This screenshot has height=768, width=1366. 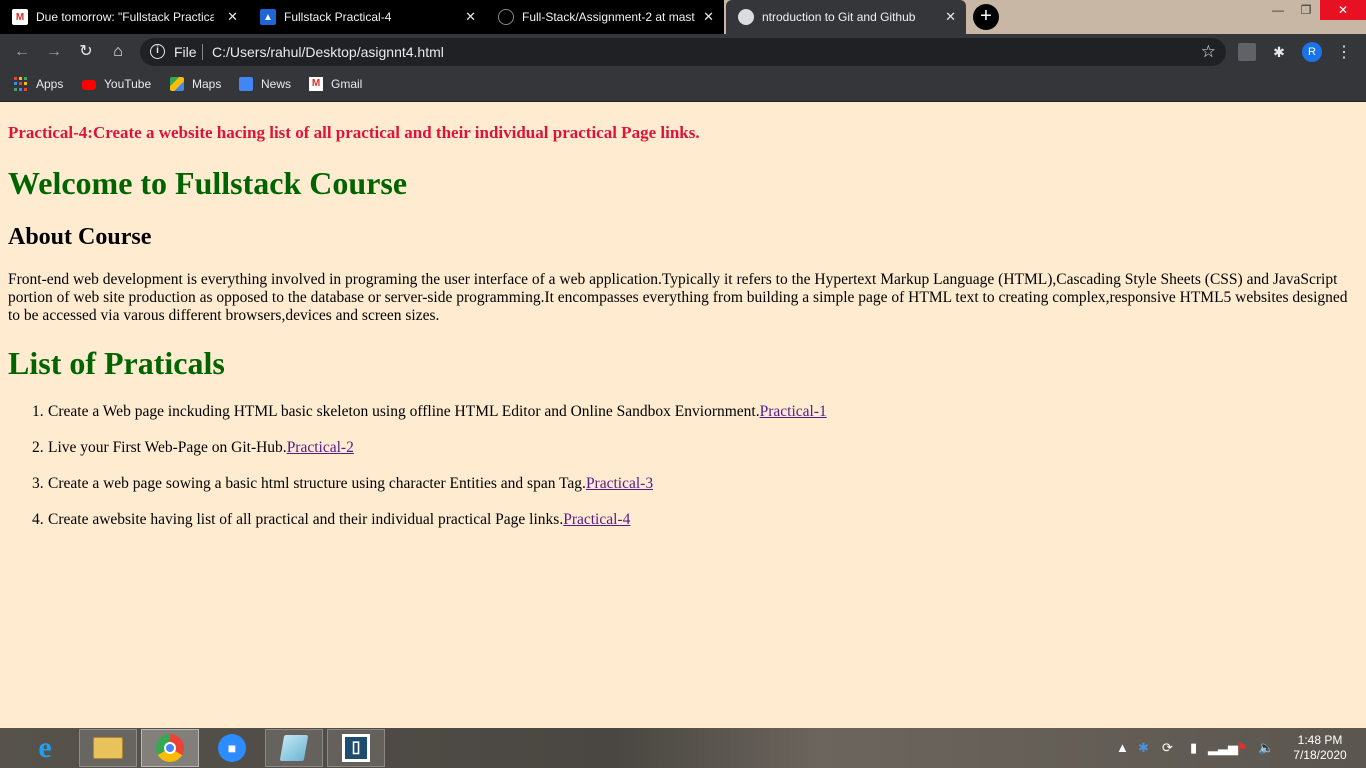 I want to click on maps-icon, so click(x=177, y=84).